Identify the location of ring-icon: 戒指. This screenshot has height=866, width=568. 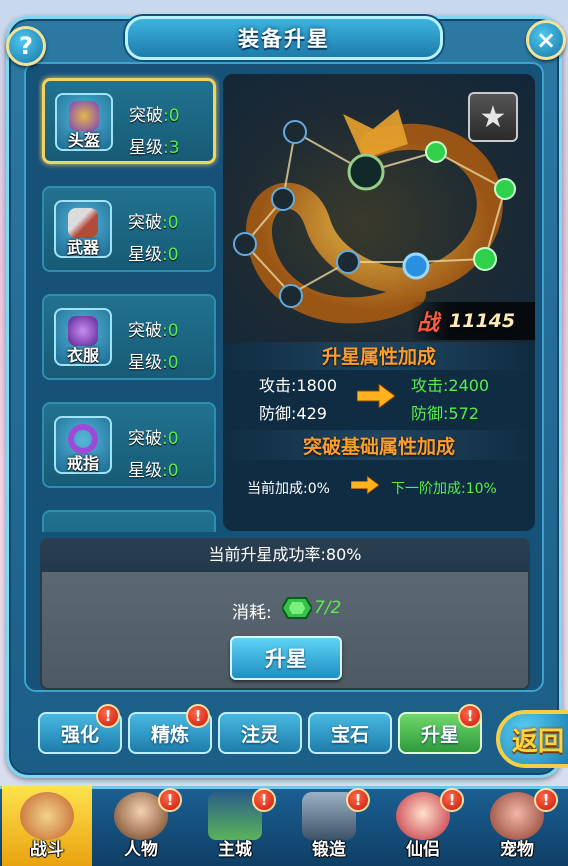
(83, 445).